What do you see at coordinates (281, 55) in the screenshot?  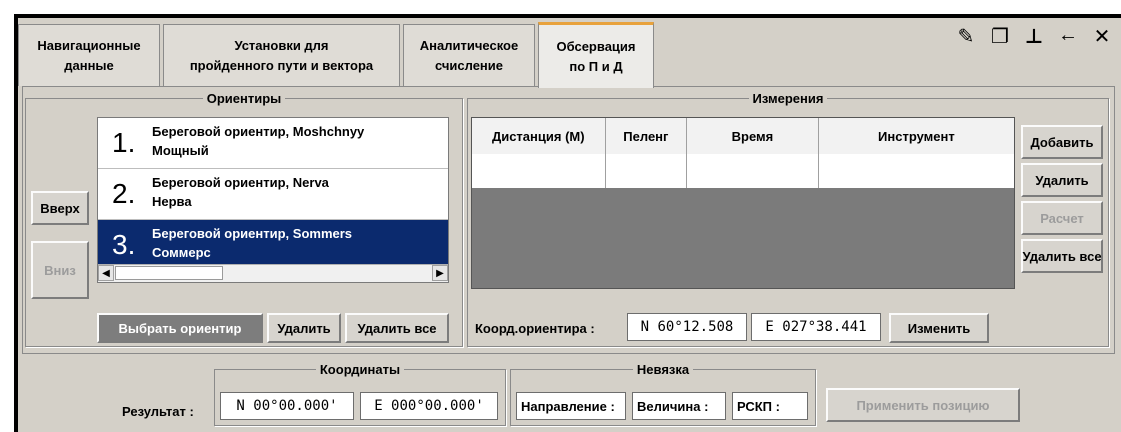 I see `tab-dead-reckoning-settings: Установки для пройденного пути и вектора` at bounding box center [281, 55].